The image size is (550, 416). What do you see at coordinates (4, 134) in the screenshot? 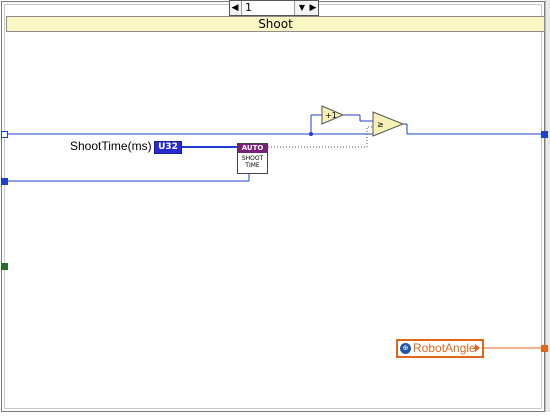
I see `left-tunnel-numeric-top` at bounding box center [4, 134].